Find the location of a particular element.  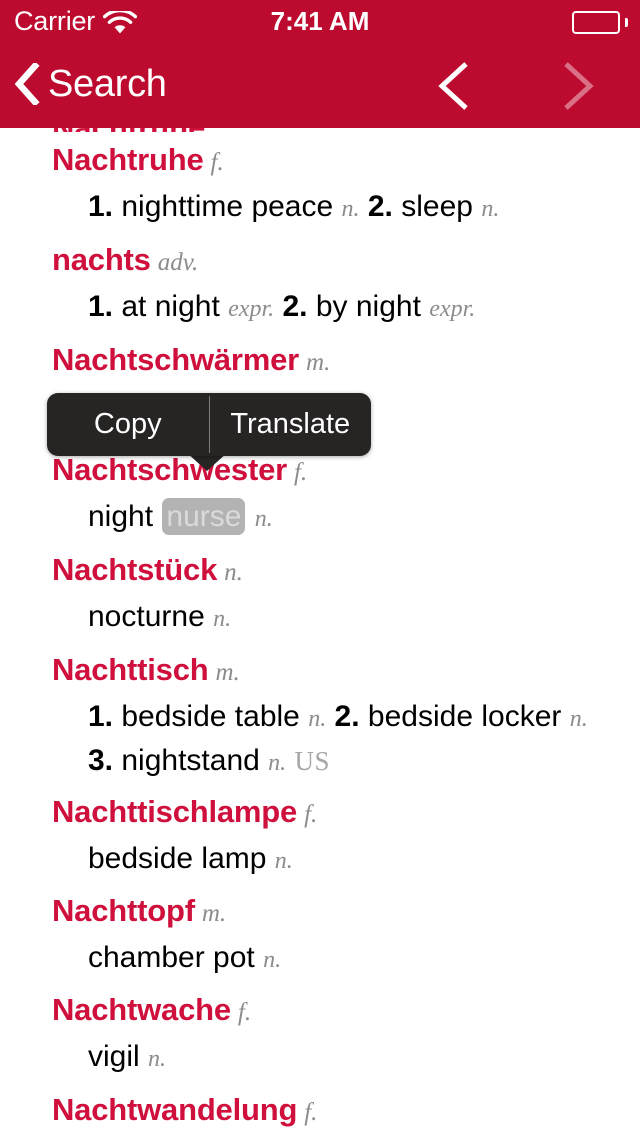

headword-line: Nachttischlampe f. is located at coordinates (320, 815).